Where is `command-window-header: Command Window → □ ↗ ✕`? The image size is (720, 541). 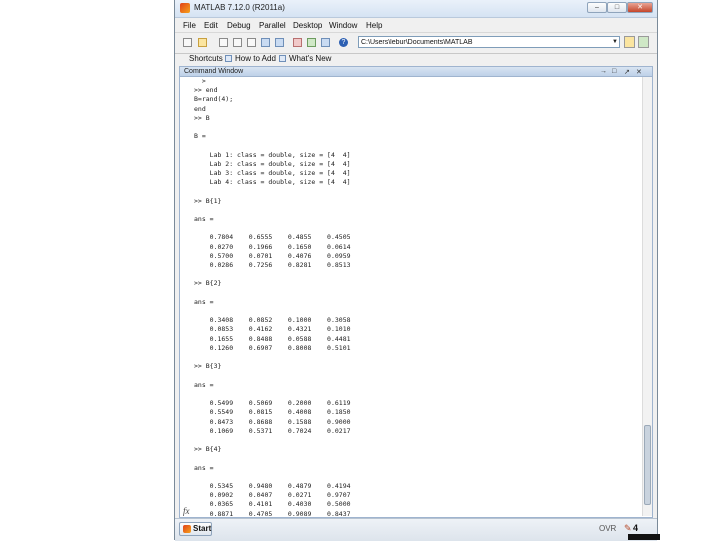 command-window-header: Command Window → □ ↗ ✕ is located at coordinates (416, 71).